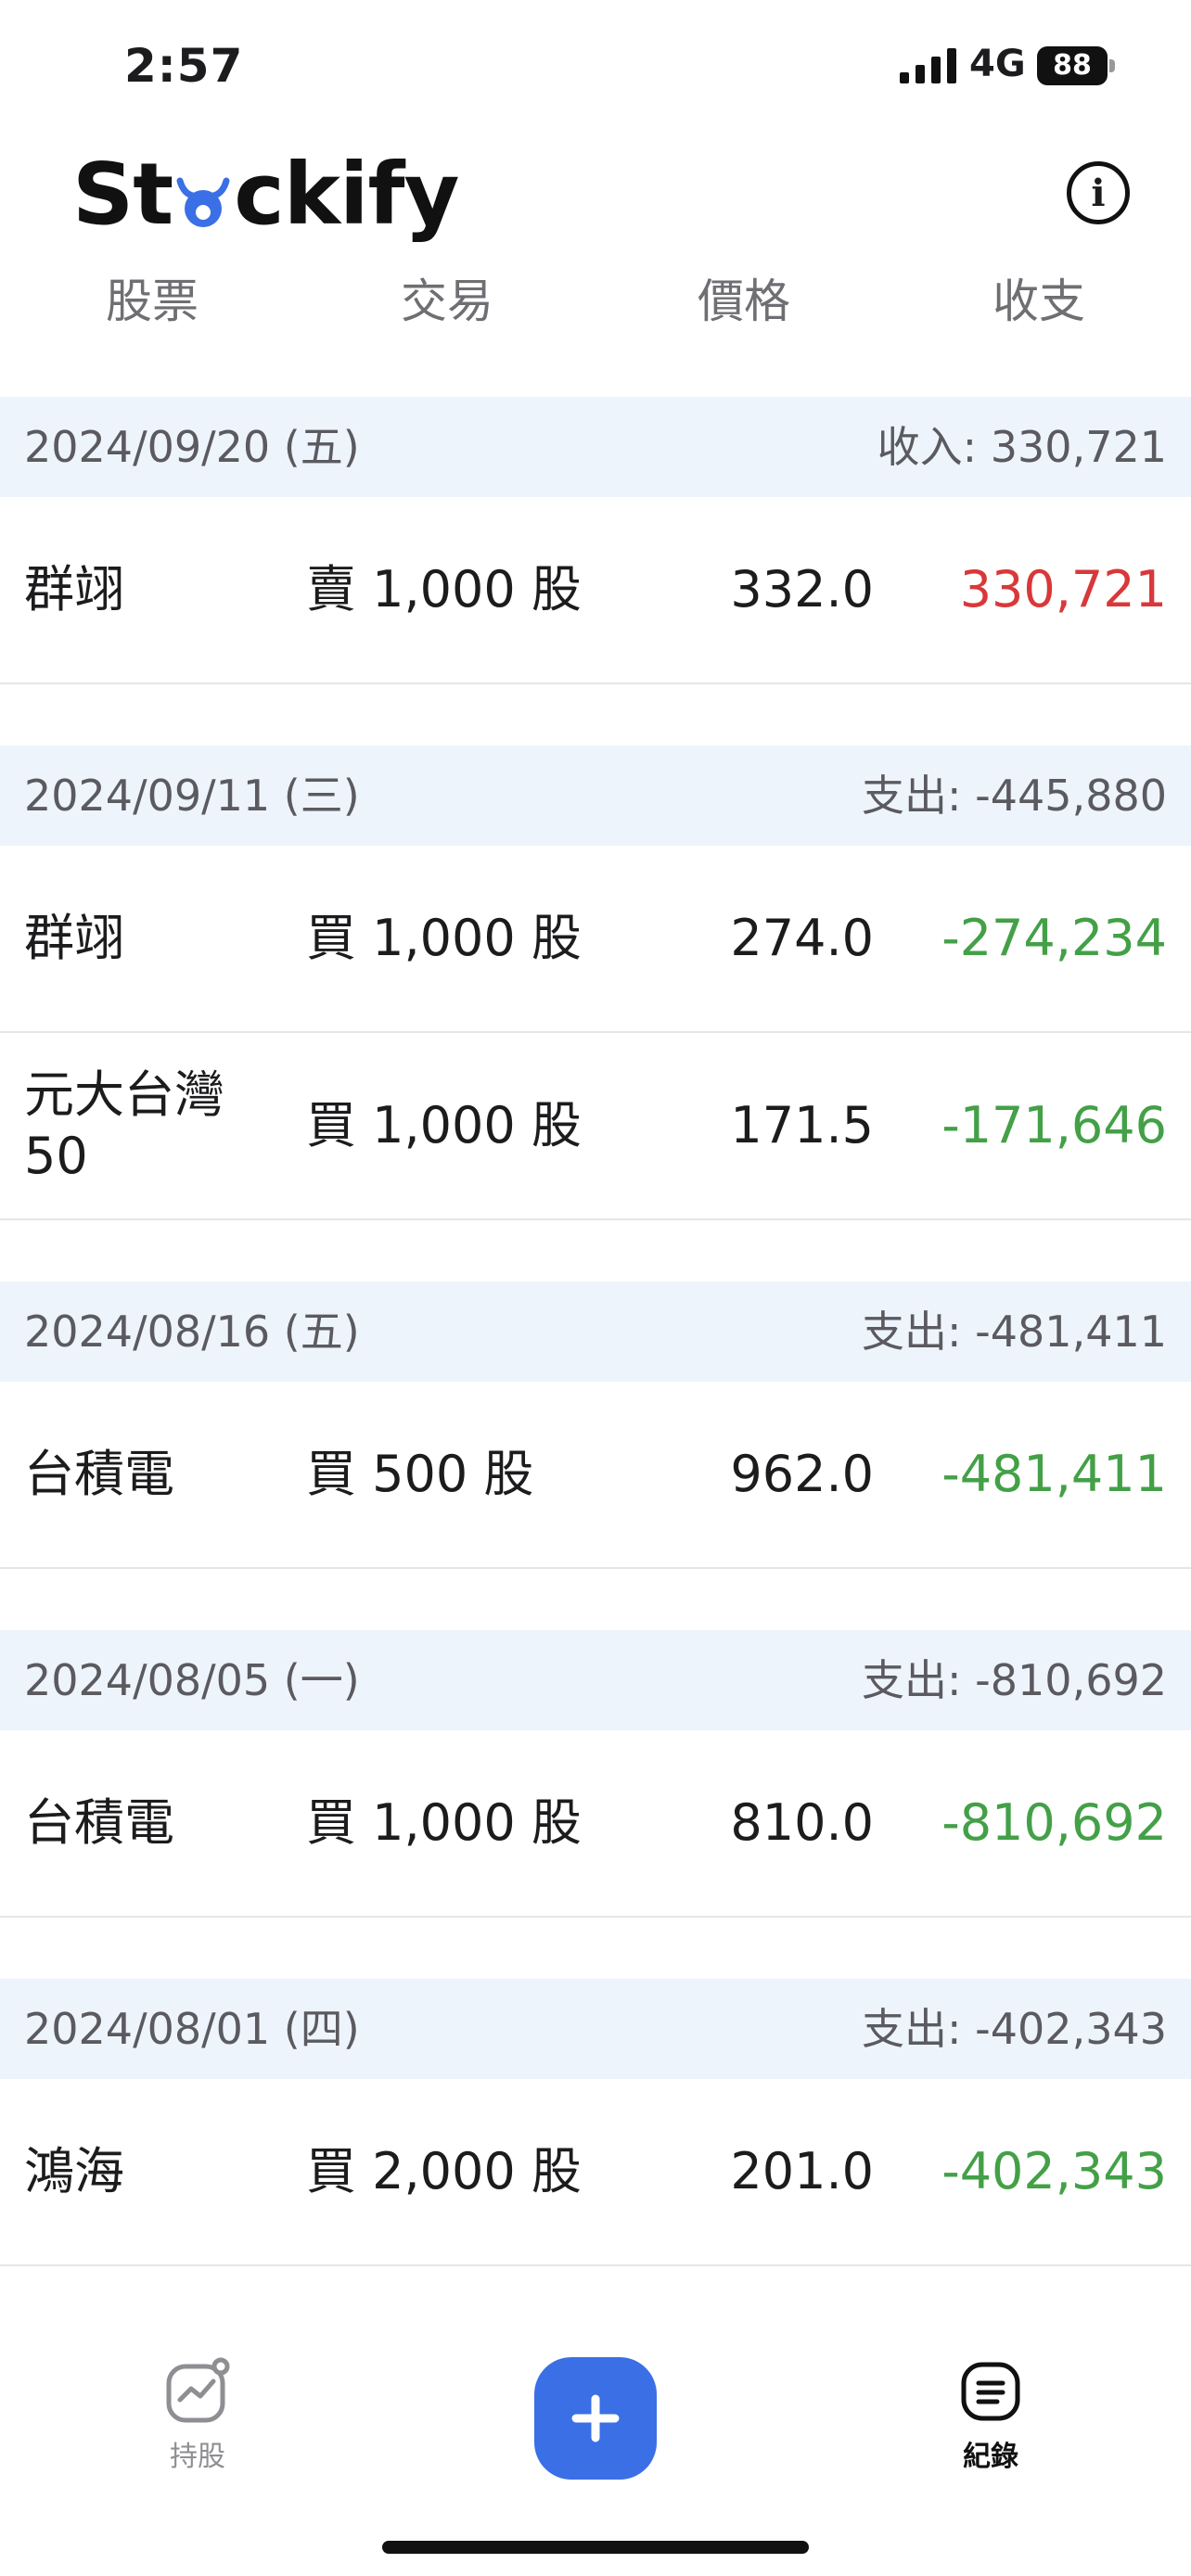 The height and width of the screenshot is (2576, 1191). I want to click on group-date: 2024/09/20 (五), so click(192, 447).